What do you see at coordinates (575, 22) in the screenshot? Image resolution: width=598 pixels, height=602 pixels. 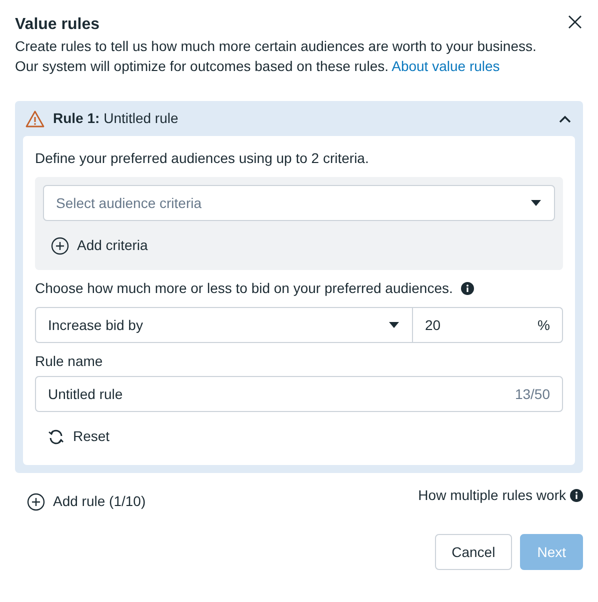 I see `close-button` at bounding box center [575, 22].